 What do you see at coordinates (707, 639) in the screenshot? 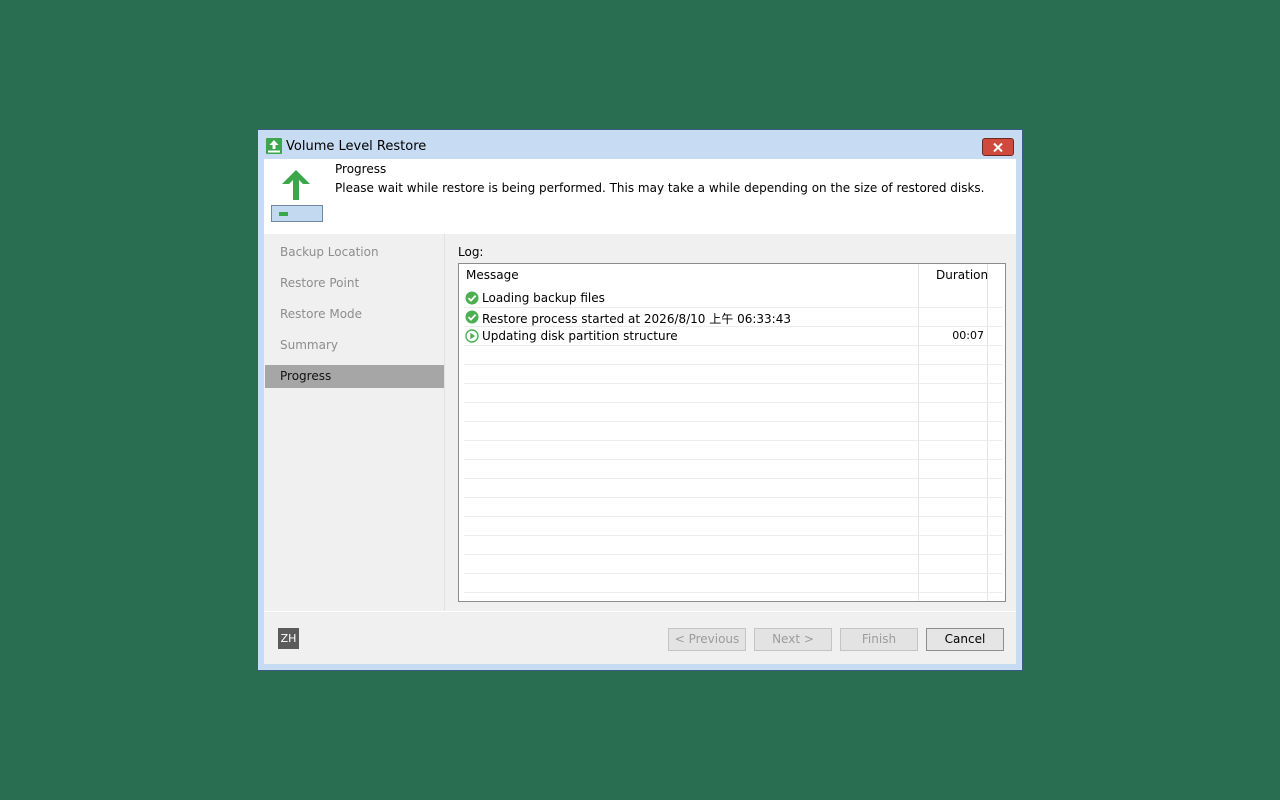
I see `previous-button: < Previous` at bounding box center [707, 639].